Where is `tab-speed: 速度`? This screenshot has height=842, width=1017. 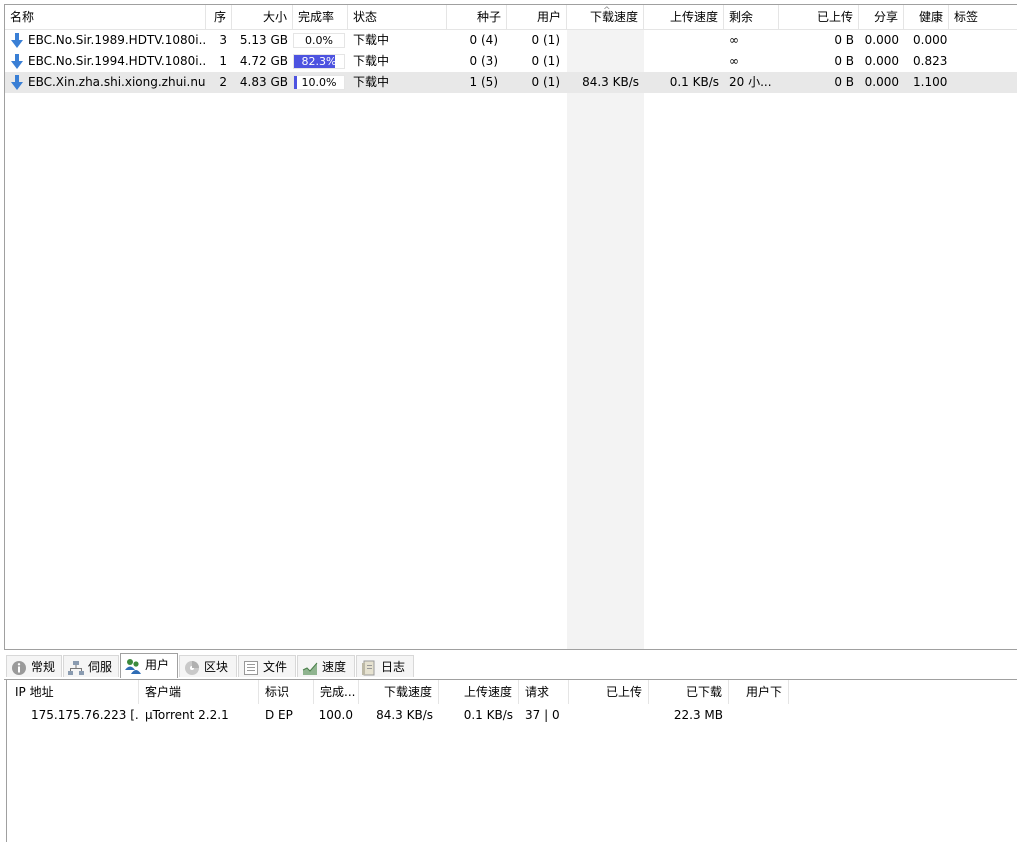 tab-speed: 速度 is located at coordinates (326, 666).